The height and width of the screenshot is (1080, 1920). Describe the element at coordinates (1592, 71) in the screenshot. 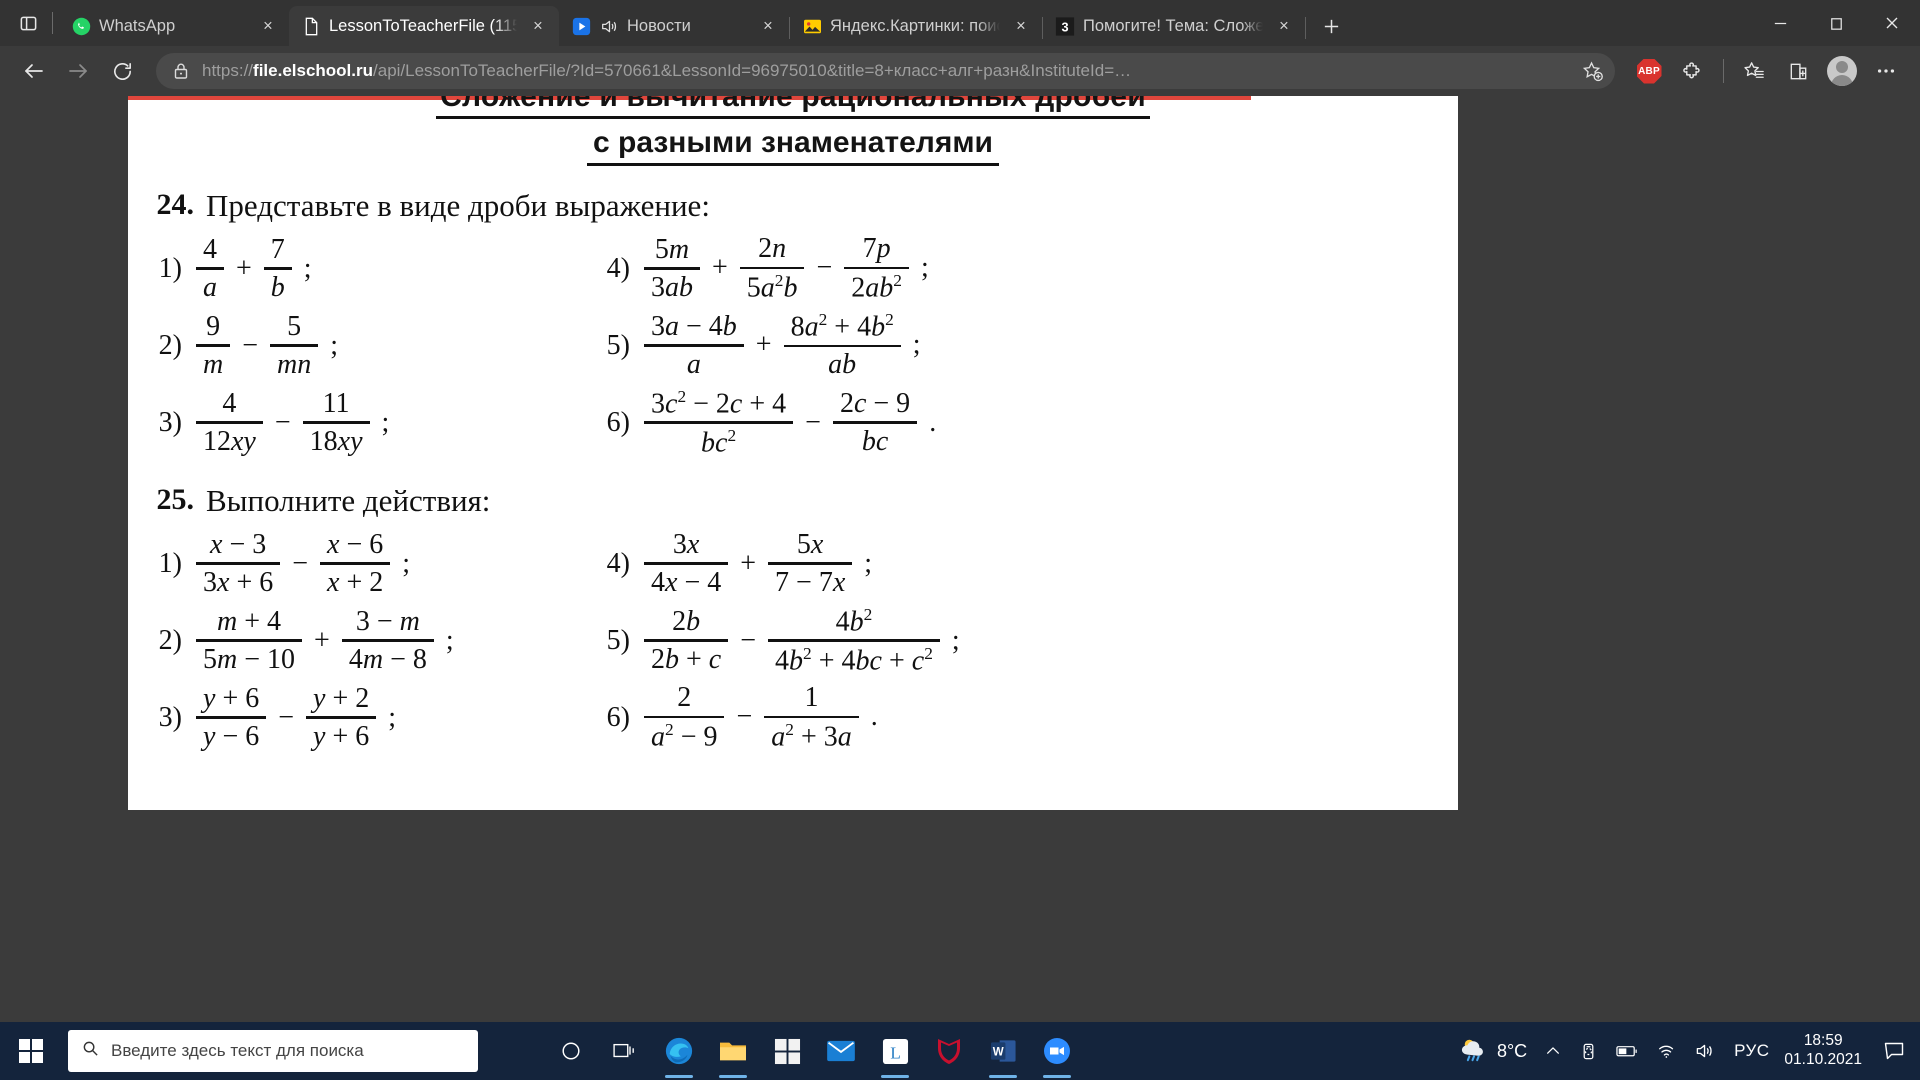

I see `add-favorite-star-icon` at that location.